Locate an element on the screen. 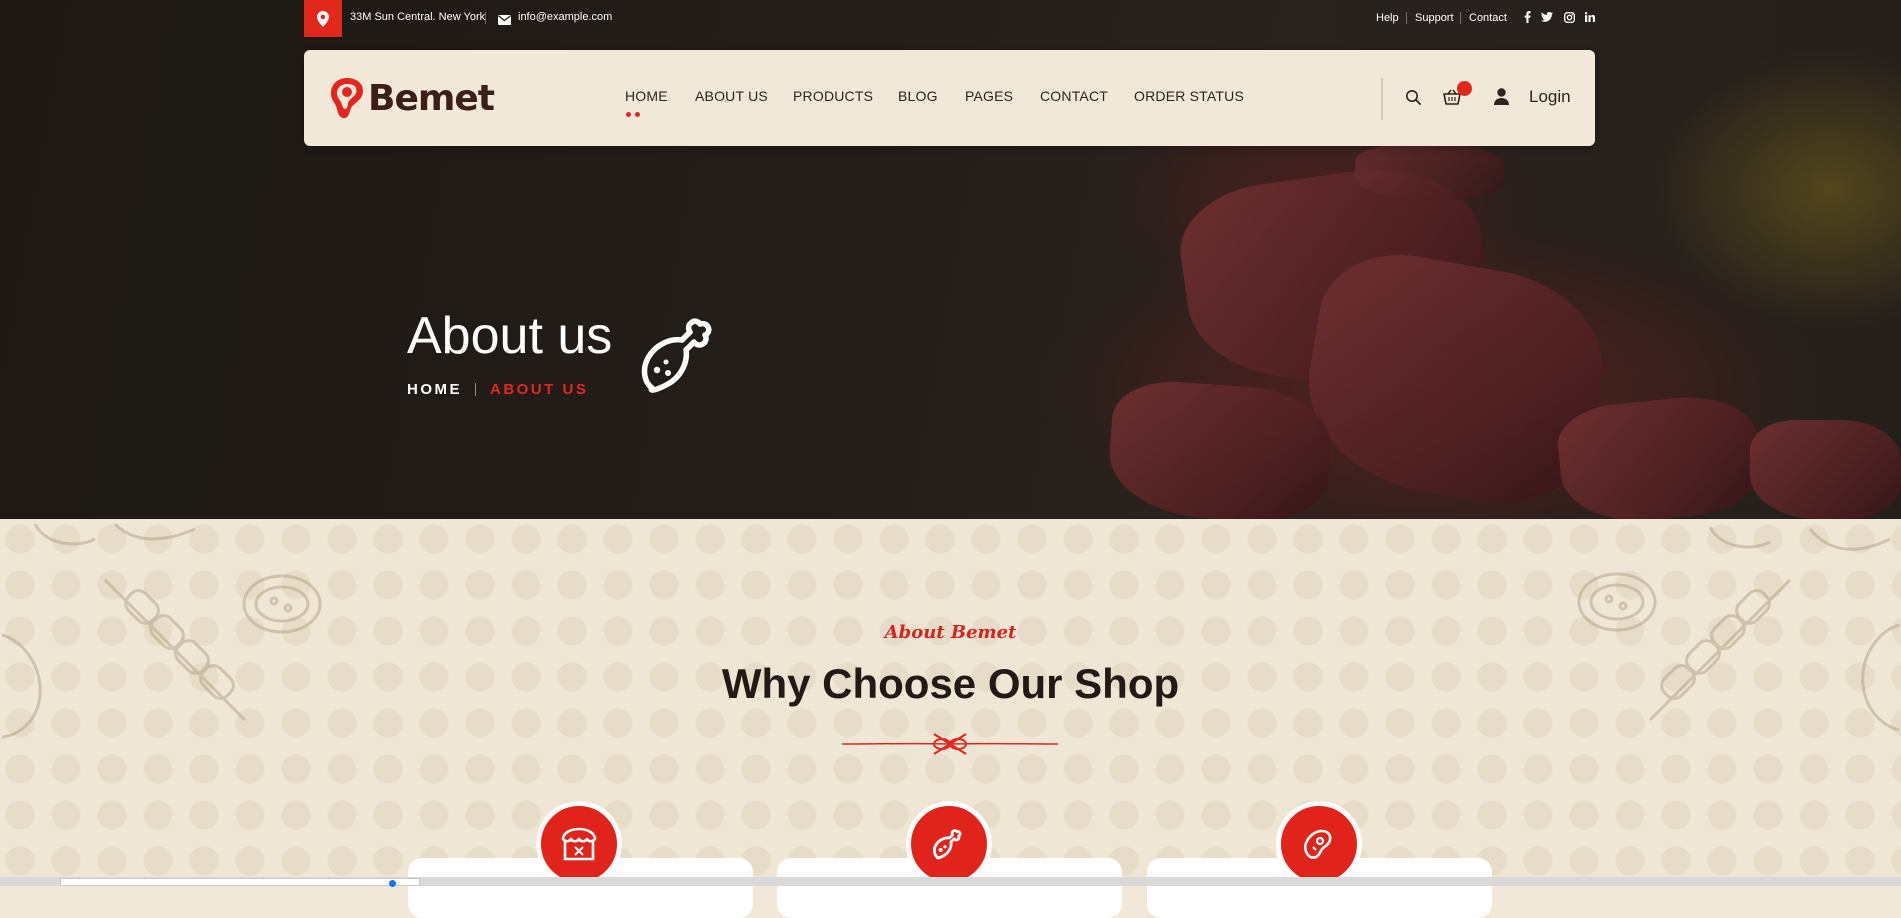  search-icon is located at coordinates (1413, 97).